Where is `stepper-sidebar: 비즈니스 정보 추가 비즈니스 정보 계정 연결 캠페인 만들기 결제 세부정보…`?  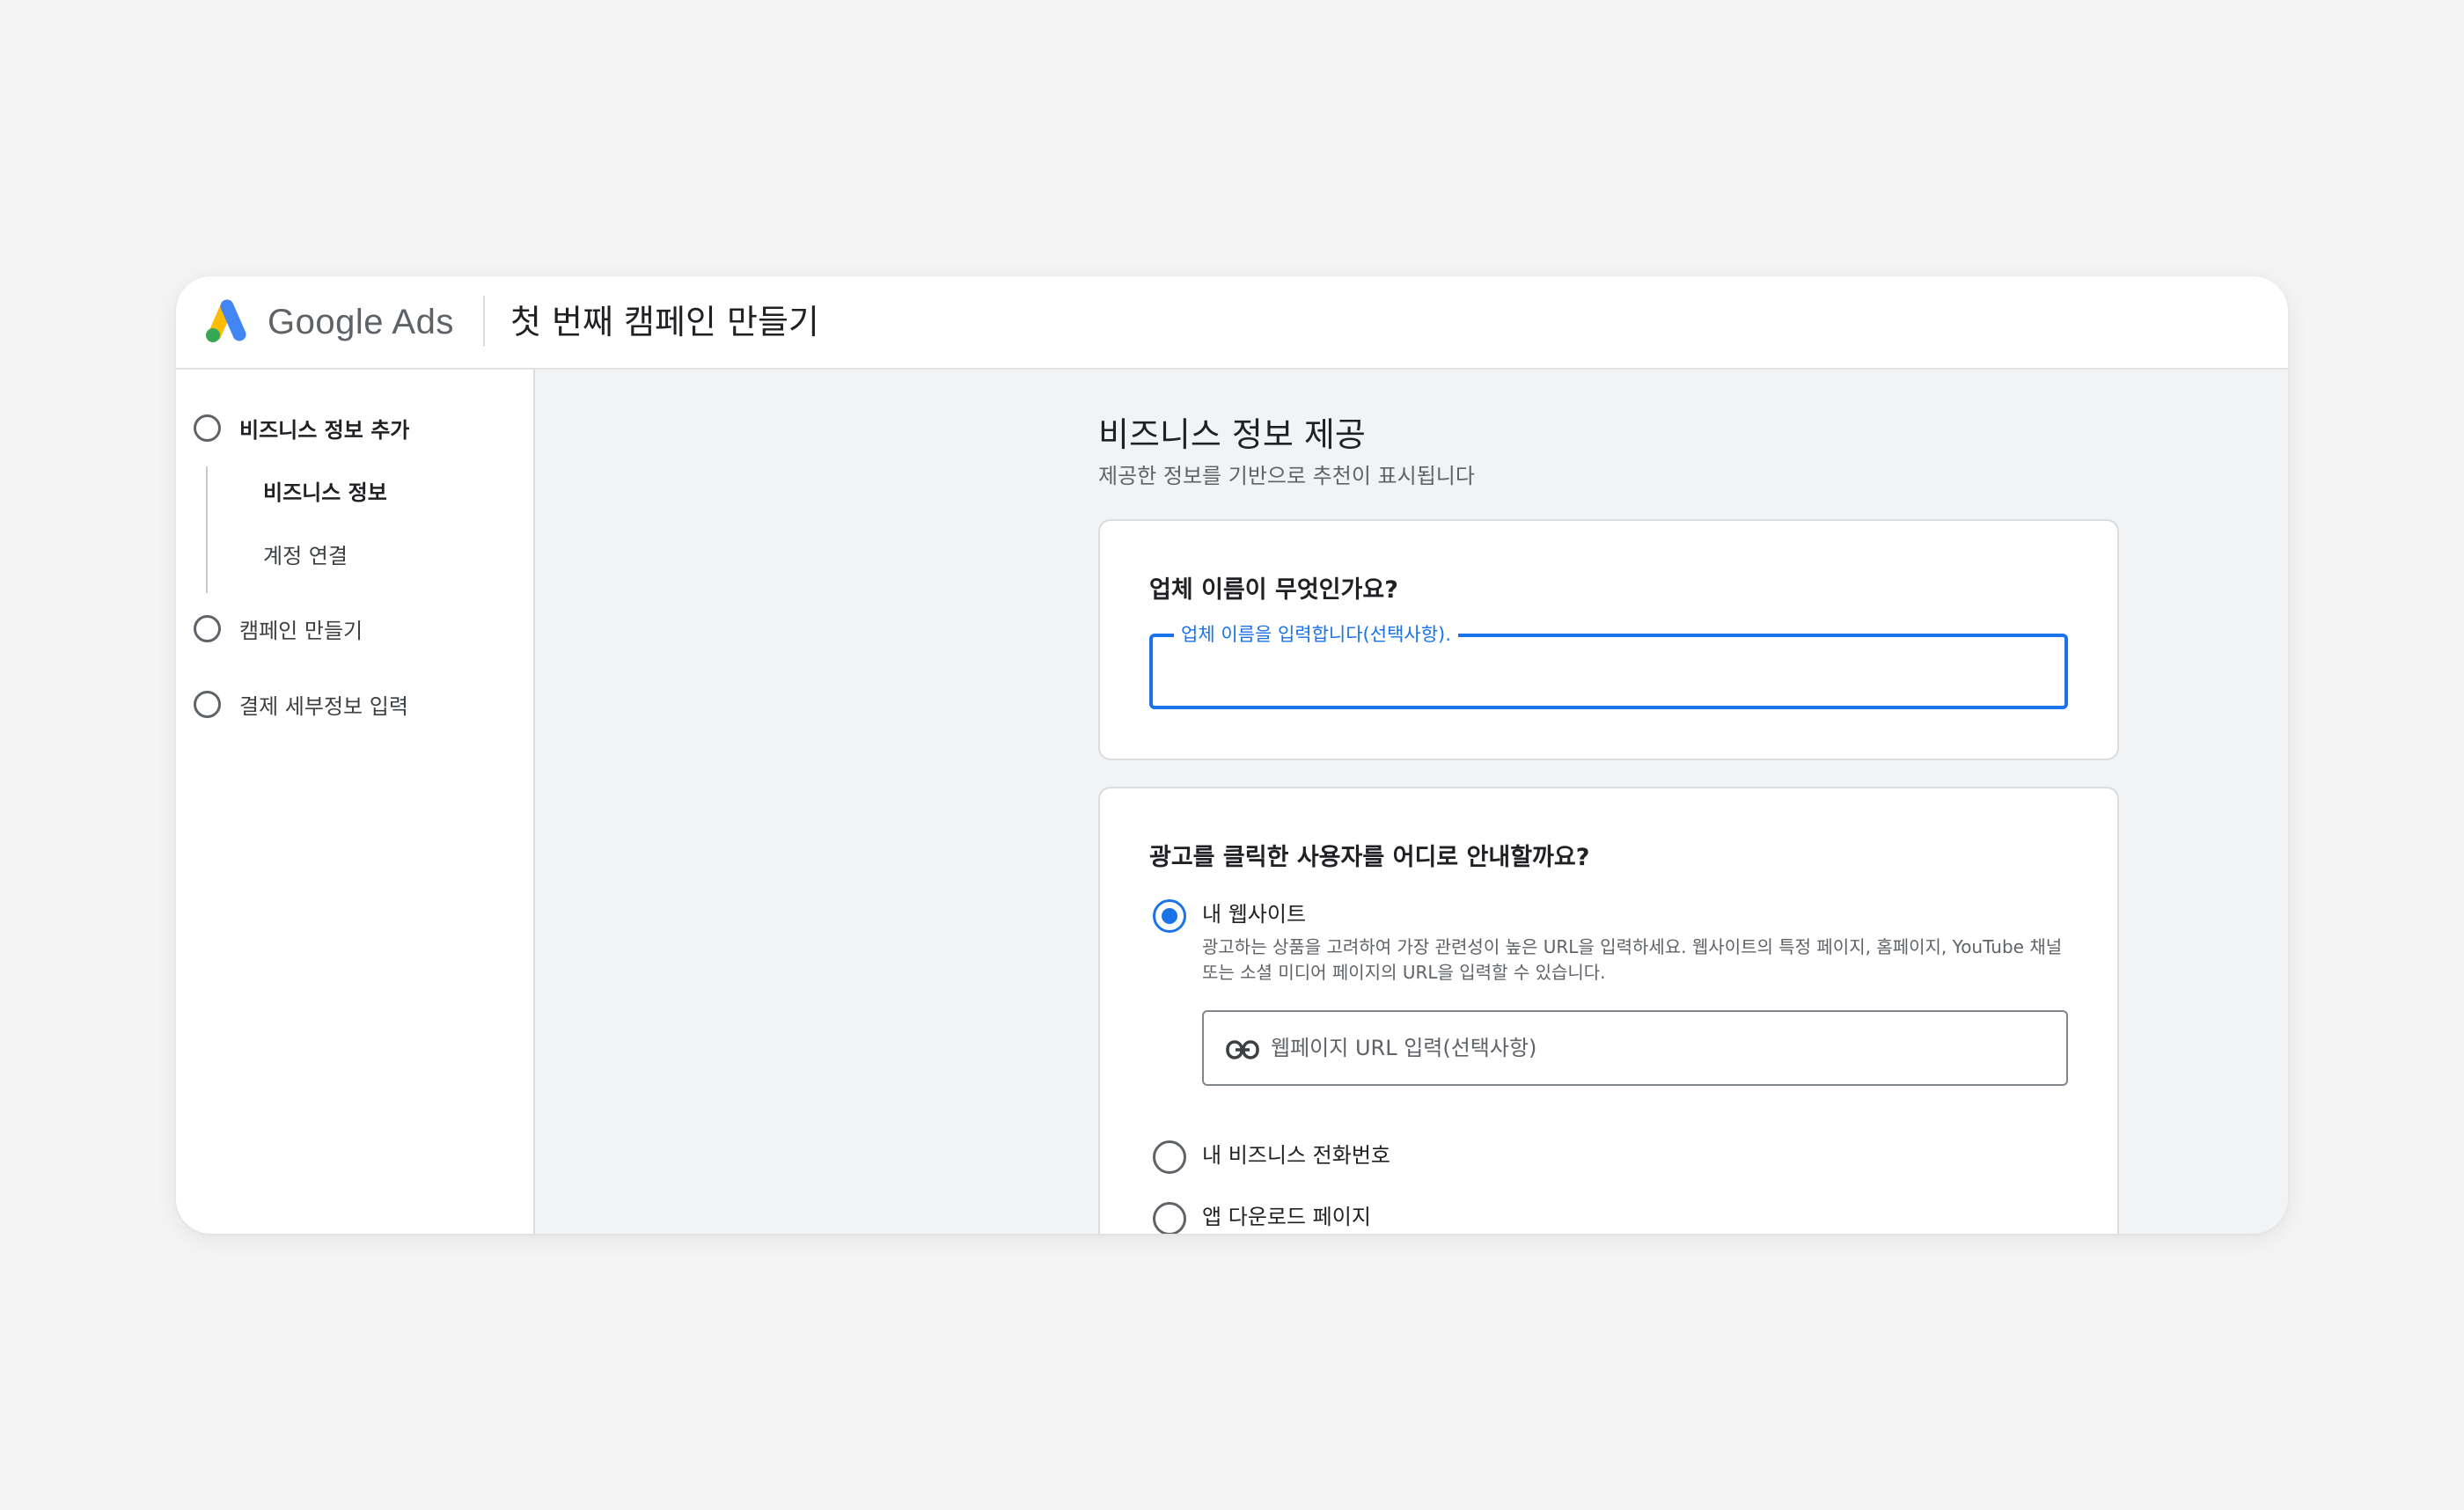
stepper-sidebar: 비즈니스 정보 추가 비즈니스 정보 계정 연결 캠페인 만들기 결제 세부정보… is located at coordinates (355, 802).